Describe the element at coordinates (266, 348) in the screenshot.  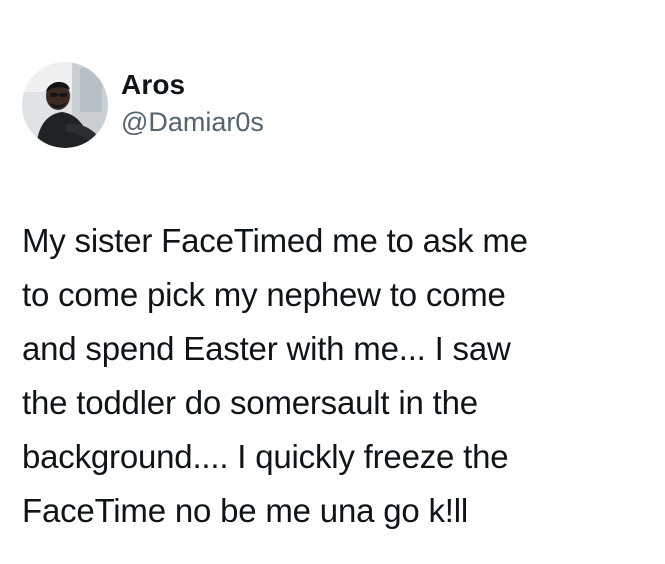
I see `tweet-text-line: and spend Easter with me... I saw` at that location.